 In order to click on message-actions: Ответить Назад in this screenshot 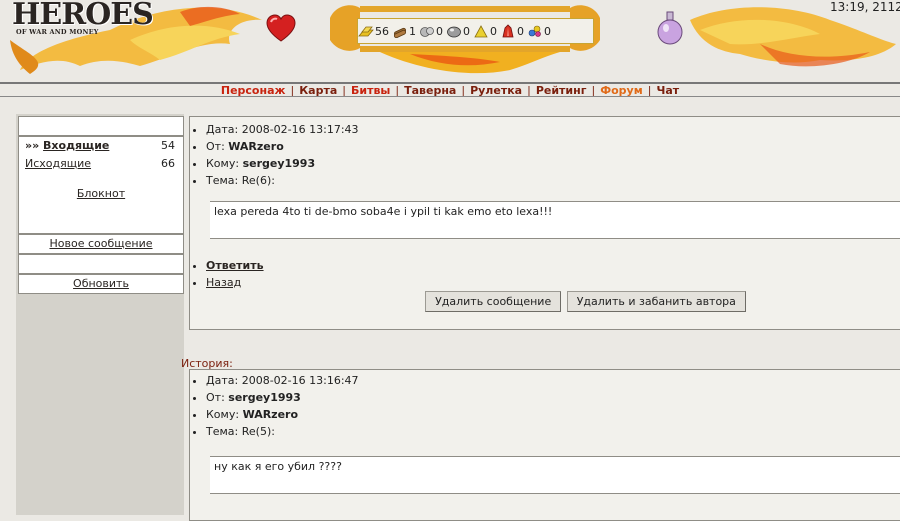, I will do `click(545, 274)`.